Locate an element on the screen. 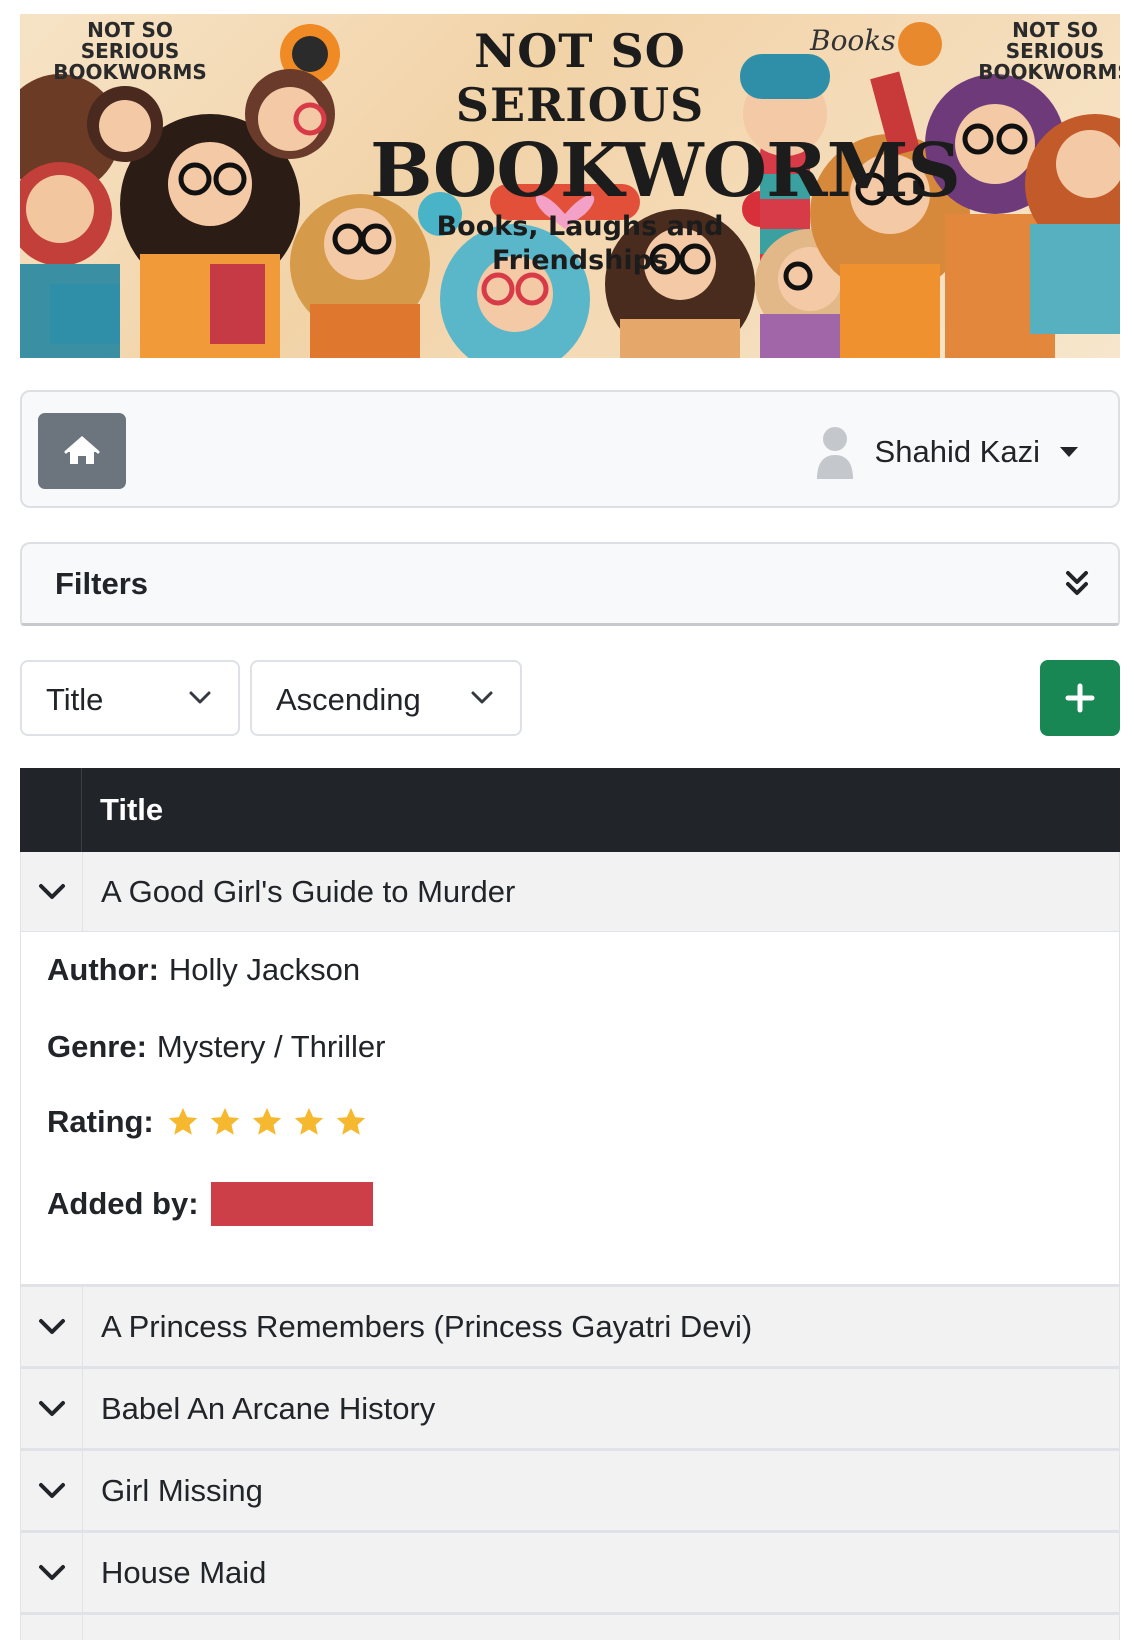 The height and width of the screenshot is (1640, 1134). home-button is located at coordinates (82, 451).